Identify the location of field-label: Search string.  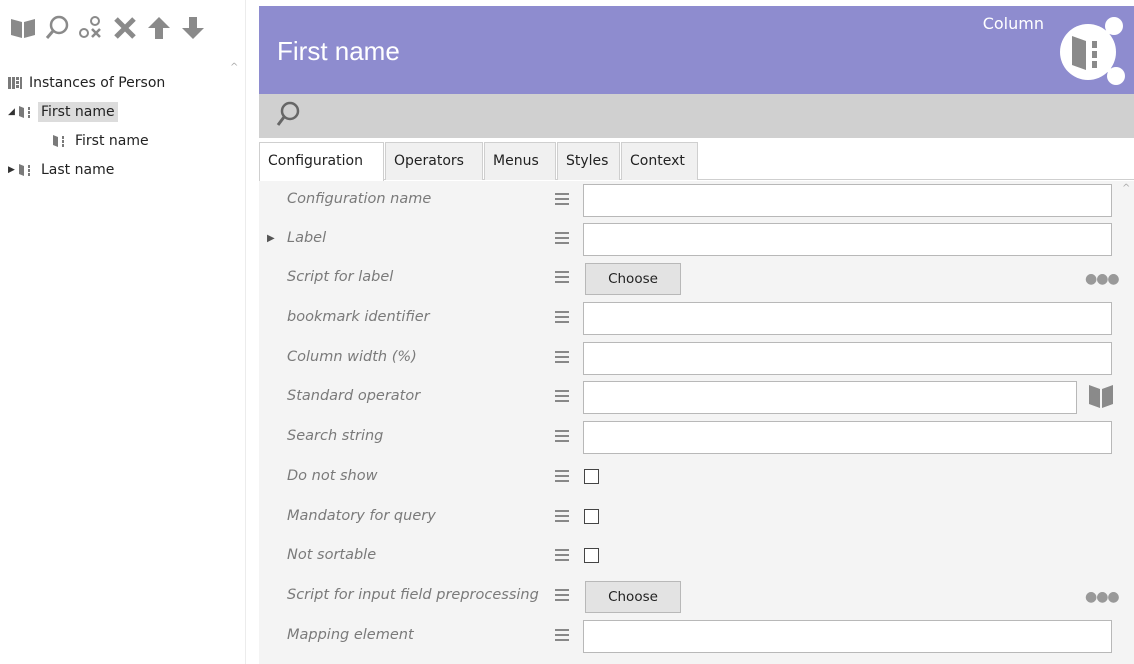
(335, 436).